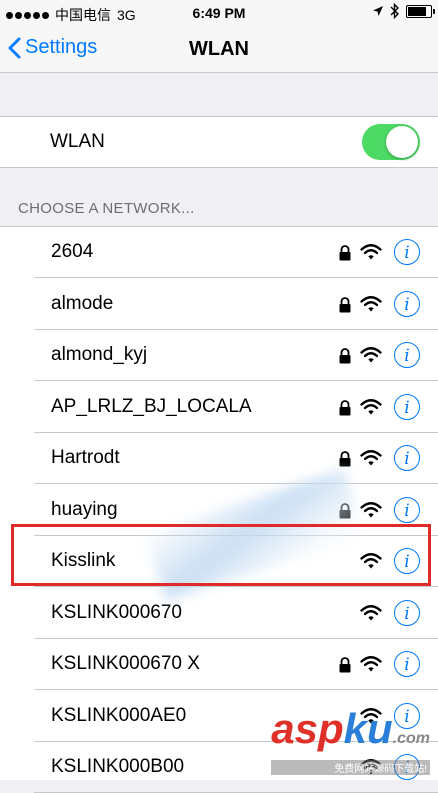 This screenshot has width=438, height=793. I want to click on network-name: KSLINK000670, so click(116, 612).